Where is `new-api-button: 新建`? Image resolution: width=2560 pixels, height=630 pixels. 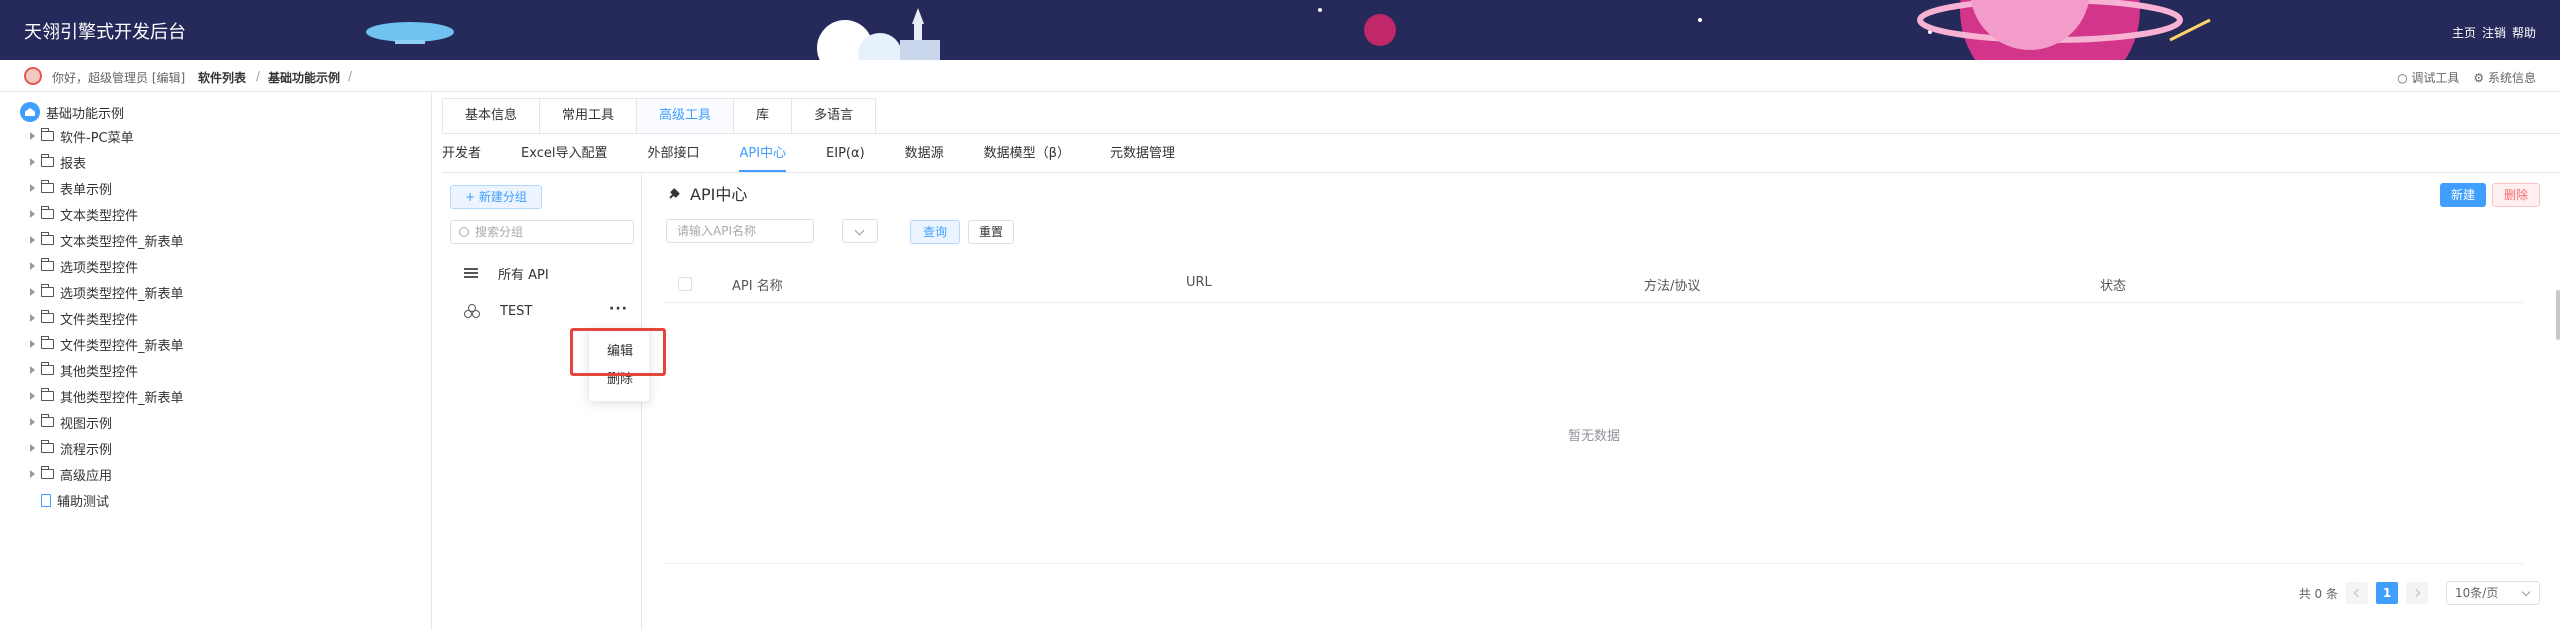
new-api-button: 新建 is located at coordinates (2463, 195).